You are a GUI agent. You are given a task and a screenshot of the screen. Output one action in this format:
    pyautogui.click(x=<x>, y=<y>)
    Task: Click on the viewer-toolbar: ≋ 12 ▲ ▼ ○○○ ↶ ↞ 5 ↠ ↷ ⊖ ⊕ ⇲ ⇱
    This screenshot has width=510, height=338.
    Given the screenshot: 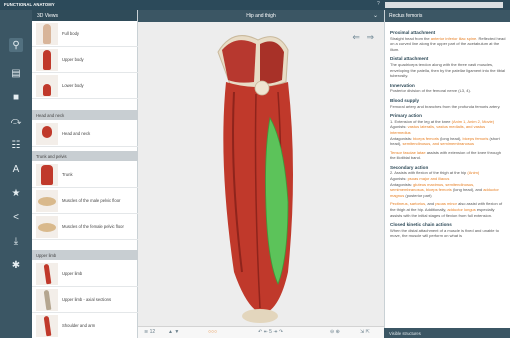 What is the action you would take?
    pyautogui.click(x=261, y=332)
    